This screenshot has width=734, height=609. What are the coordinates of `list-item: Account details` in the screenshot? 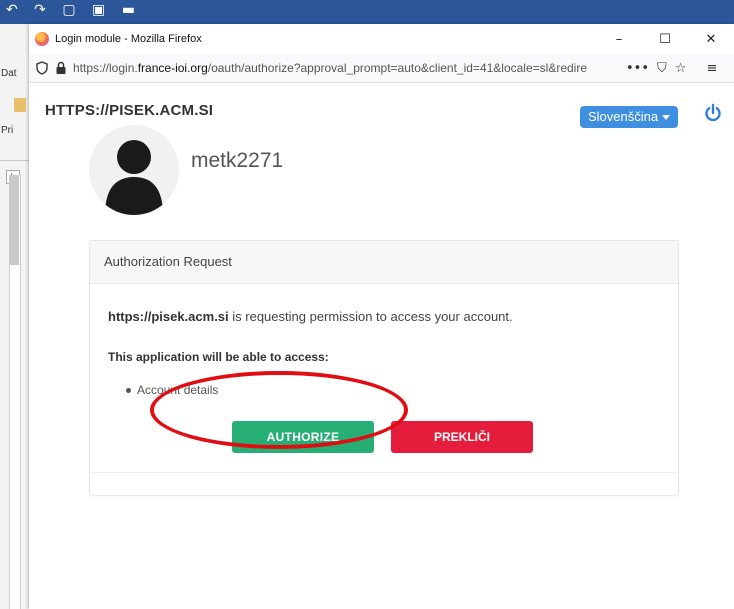 It's located at (172, 390).